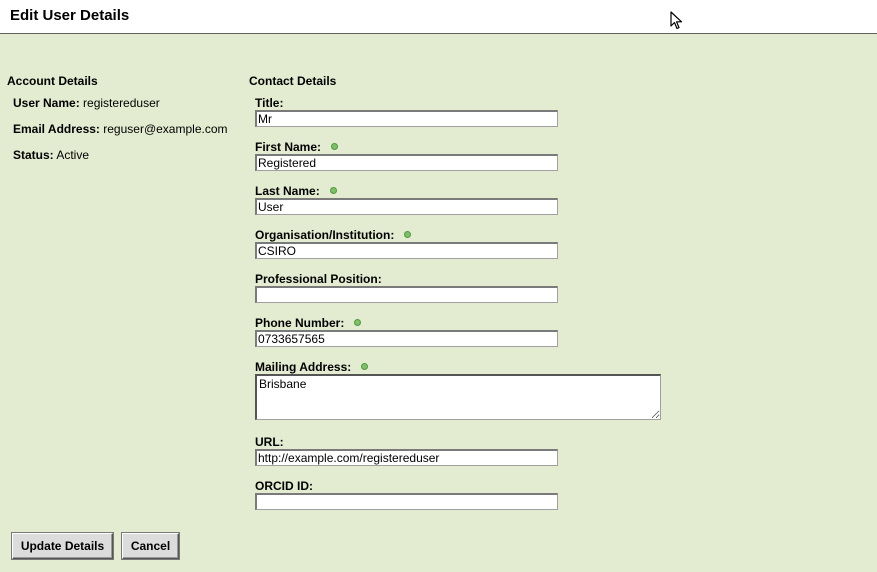 This screenshot has height=572, width=877. Describe the element at coordinates (33, 155) in the screenshot. I see `status-label: Status:` at that location.